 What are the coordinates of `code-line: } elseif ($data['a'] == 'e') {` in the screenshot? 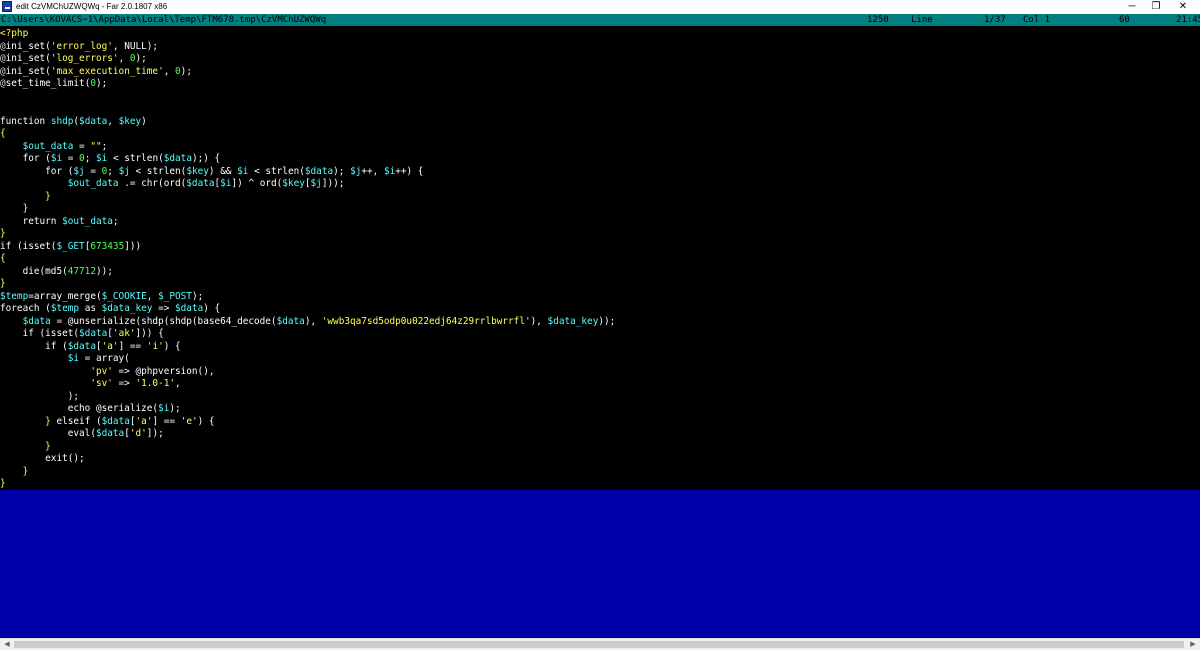 It's located at (307, 422).